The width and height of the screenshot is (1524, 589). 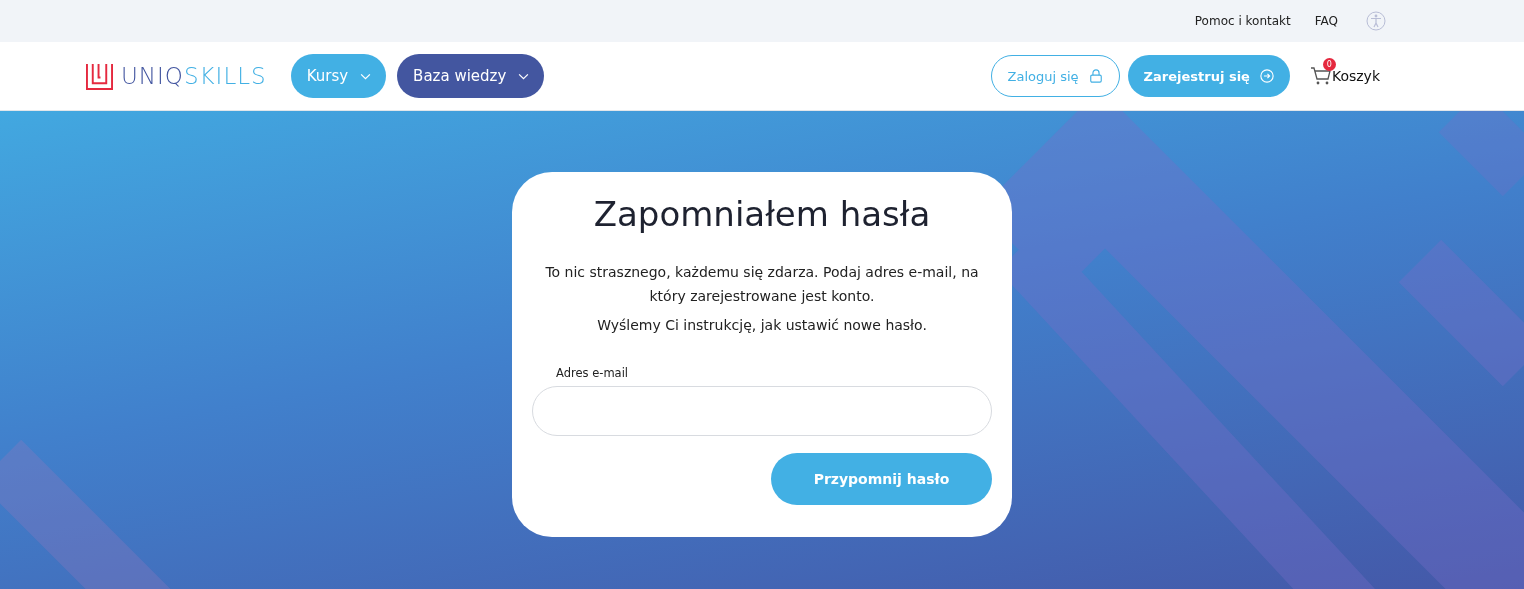 I want to click on logo-text: UNIQ SKILLS, so click(x=194, y=76).